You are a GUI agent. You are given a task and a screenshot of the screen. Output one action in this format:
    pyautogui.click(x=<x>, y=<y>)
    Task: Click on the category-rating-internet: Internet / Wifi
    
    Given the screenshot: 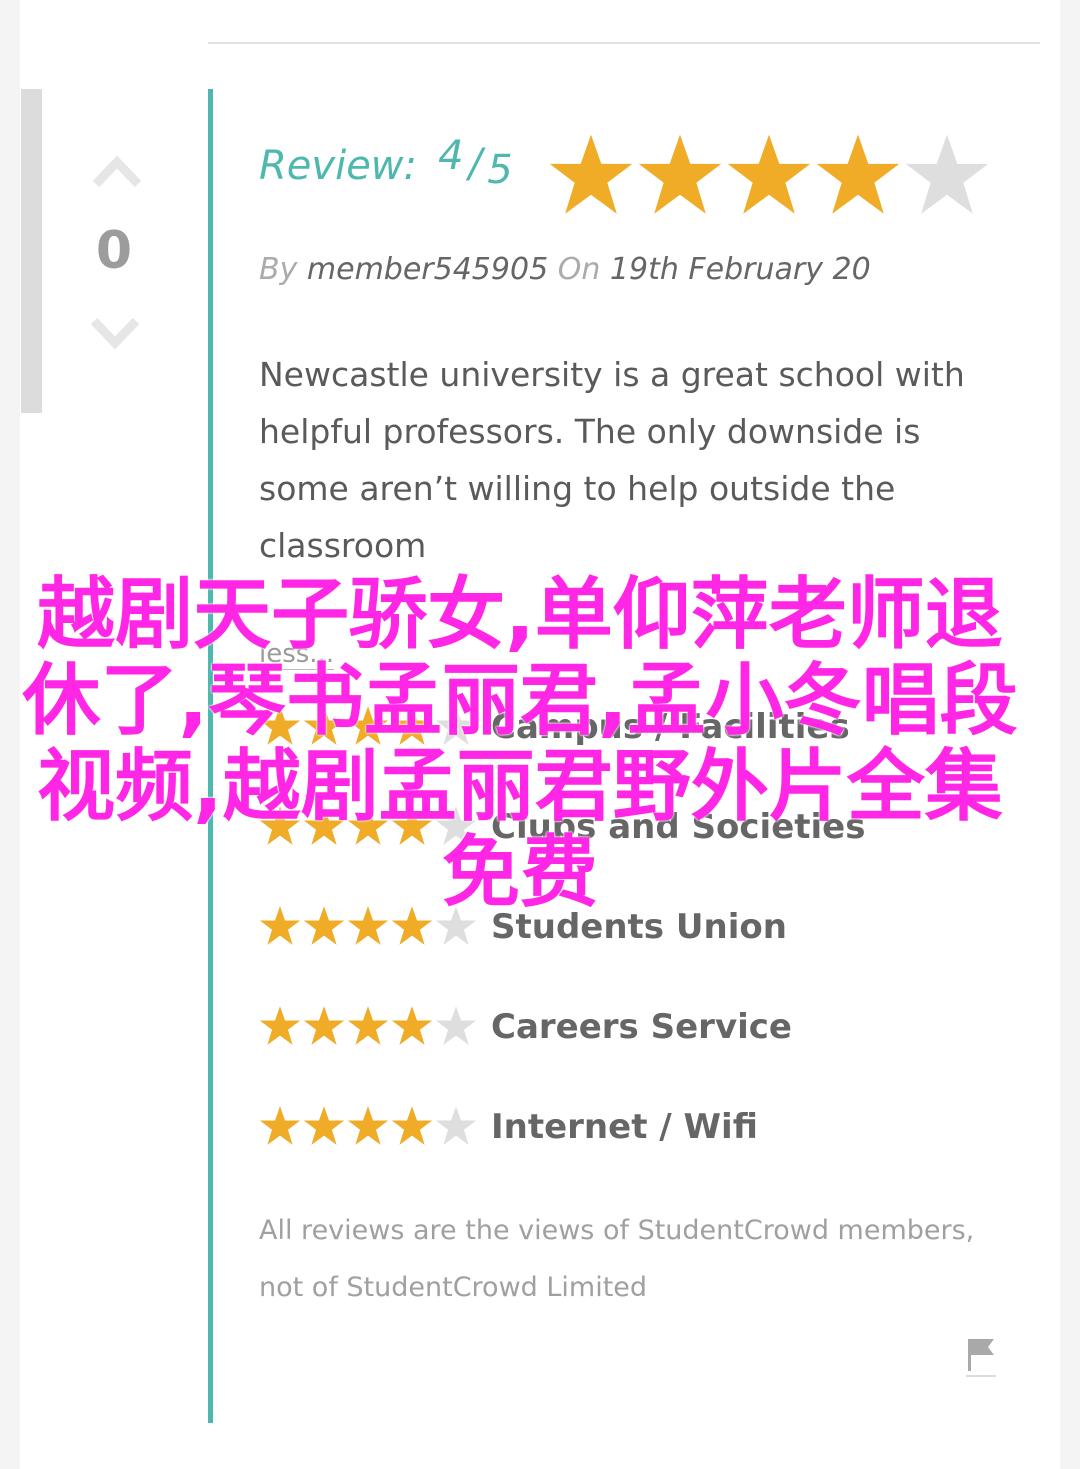 What is the action you would take?
    pyautogui.click(x=508, y=1127)
    